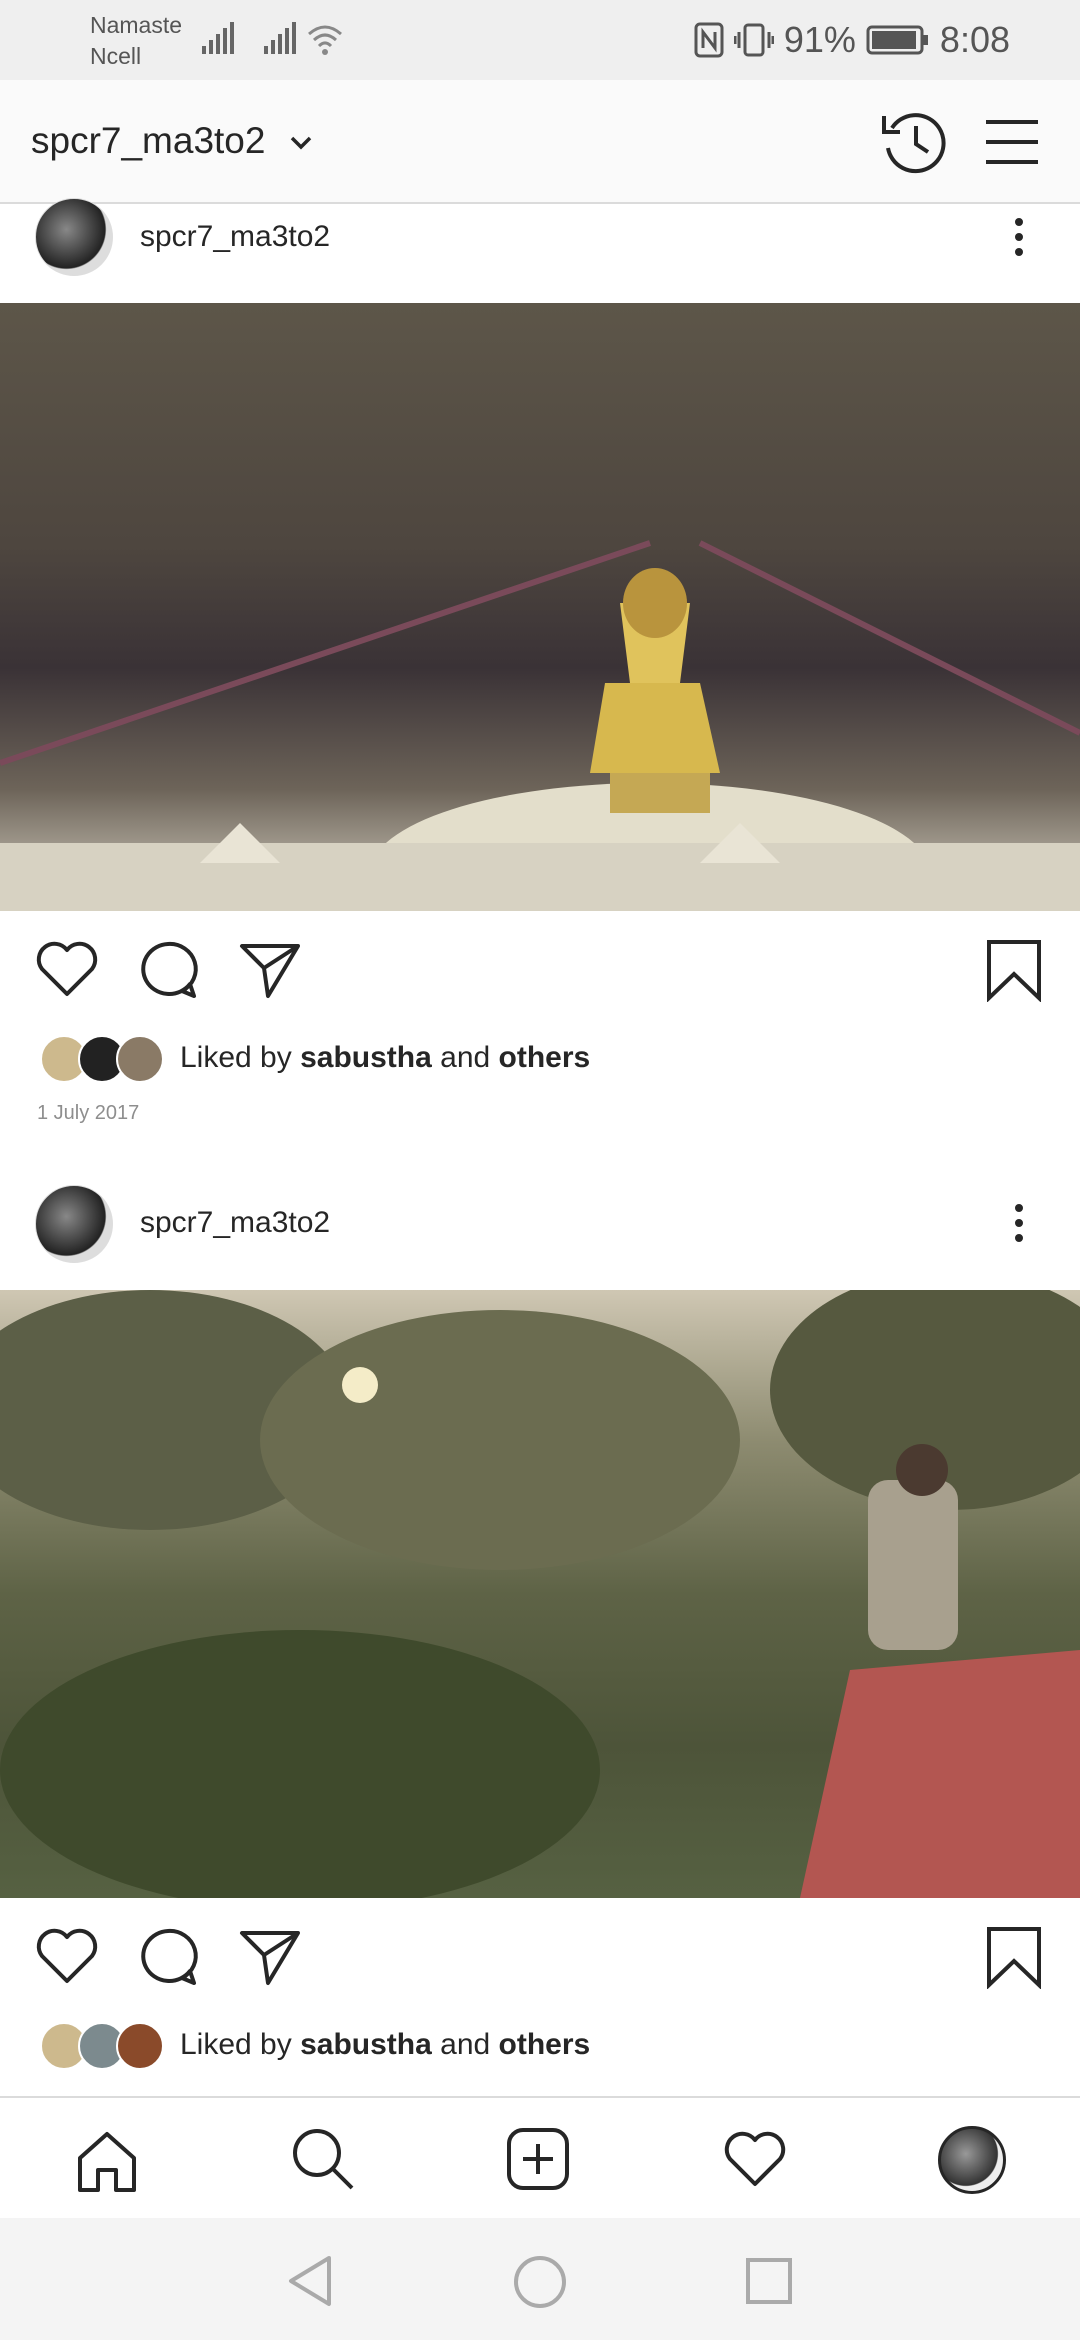 This screenshot has height=2340, width=1080. Describe the element at coordinates (107, 2161) in the screenshot. I see `home-icon` at that location.